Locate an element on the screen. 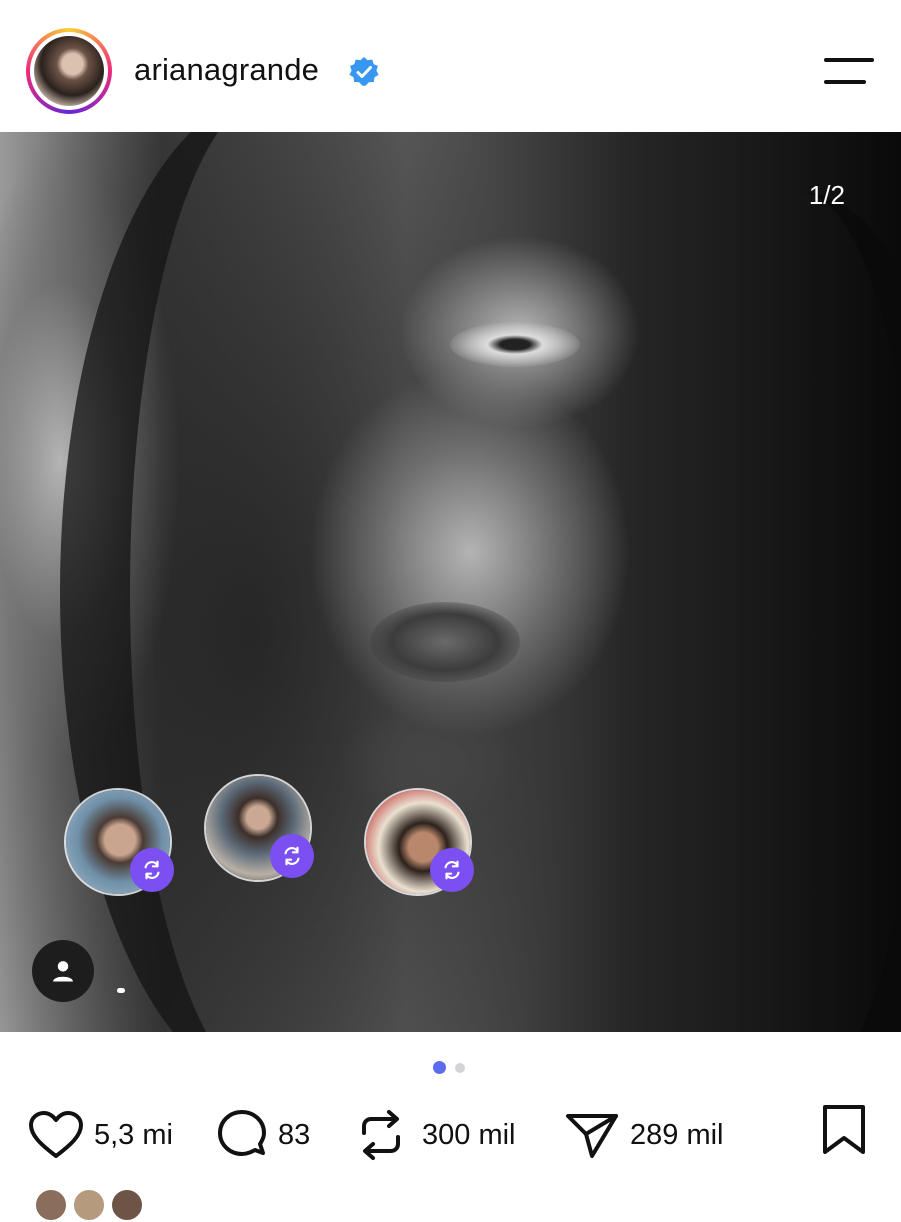 Image resolution: width=901 pixels, height=1222 pixels. carousel-dot-active is located at coordinates (439, 1067).